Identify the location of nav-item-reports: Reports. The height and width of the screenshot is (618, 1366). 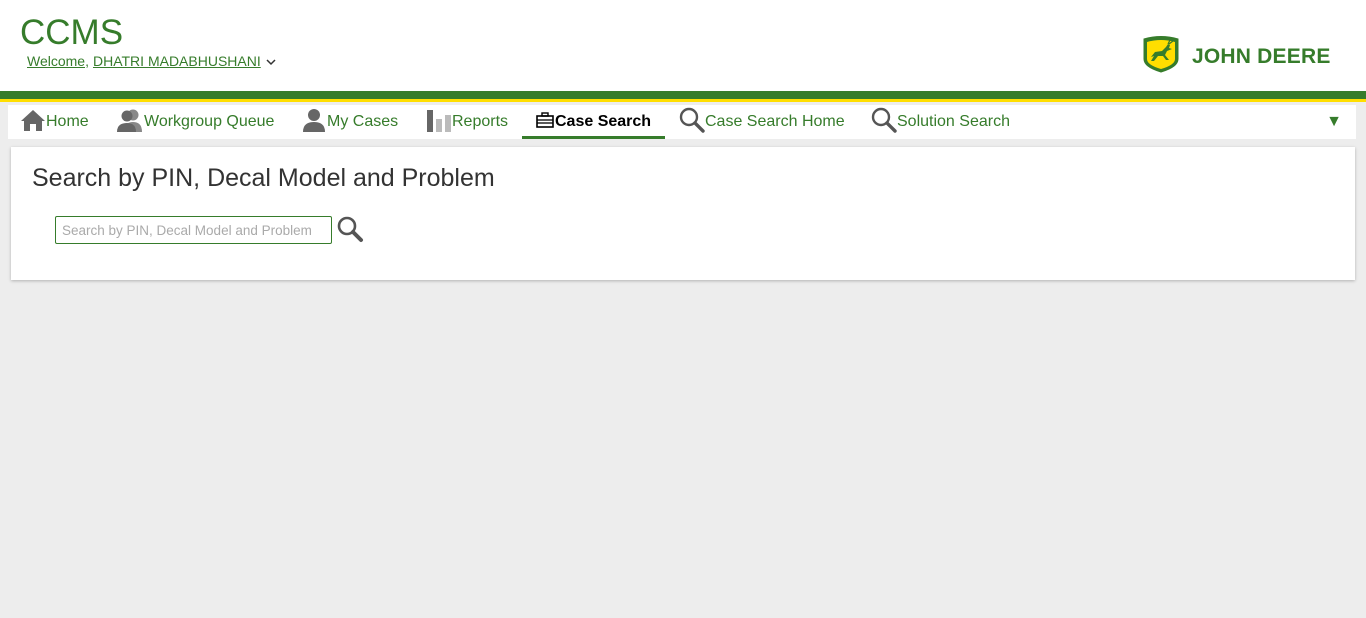
(467, 122).